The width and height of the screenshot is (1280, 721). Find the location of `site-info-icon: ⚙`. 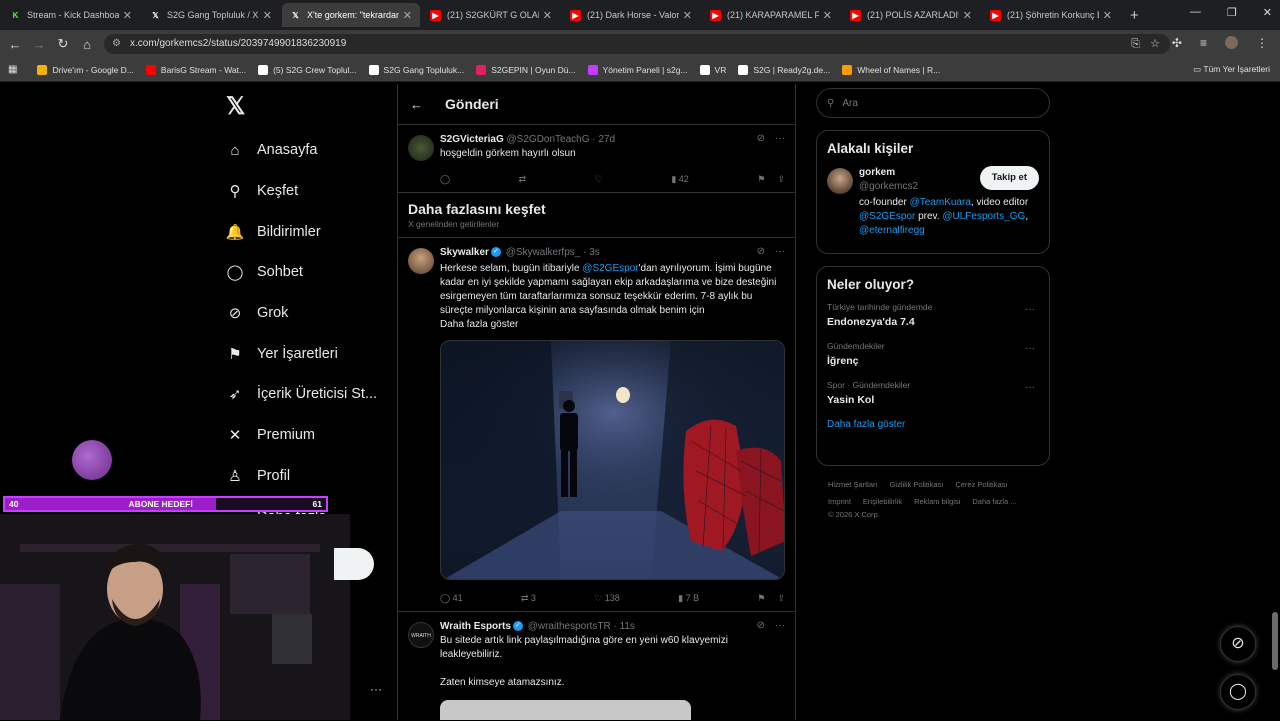

site-info-icon: ⚙ is located at coordinates (116, 44).